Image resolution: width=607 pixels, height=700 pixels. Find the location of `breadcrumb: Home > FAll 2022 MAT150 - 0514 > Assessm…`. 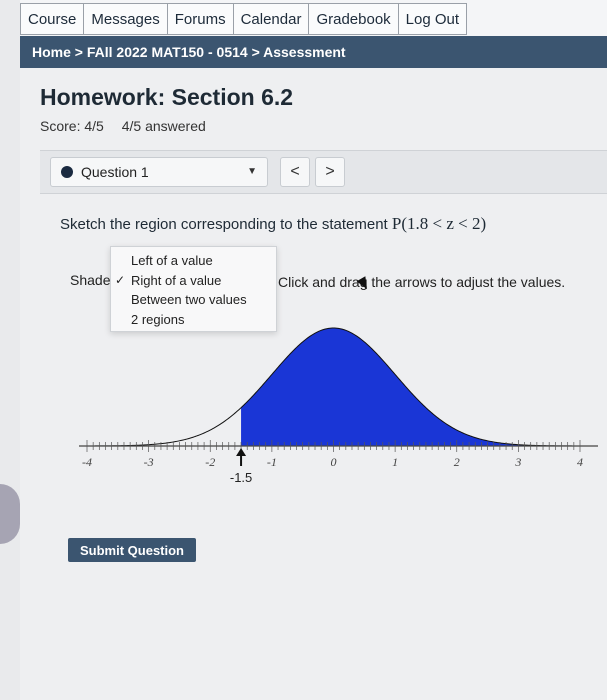

breadcrumb: Home > FAll 2022 MAT150 - 0514 > Assessm… is located at coordinates (313, 52).